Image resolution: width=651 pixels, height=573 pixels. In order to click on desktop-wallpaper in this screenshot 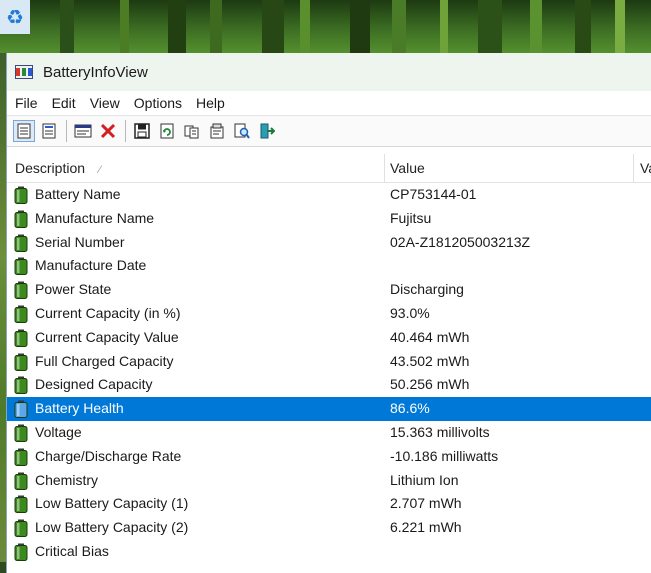, I will do `click(325, 30)`.